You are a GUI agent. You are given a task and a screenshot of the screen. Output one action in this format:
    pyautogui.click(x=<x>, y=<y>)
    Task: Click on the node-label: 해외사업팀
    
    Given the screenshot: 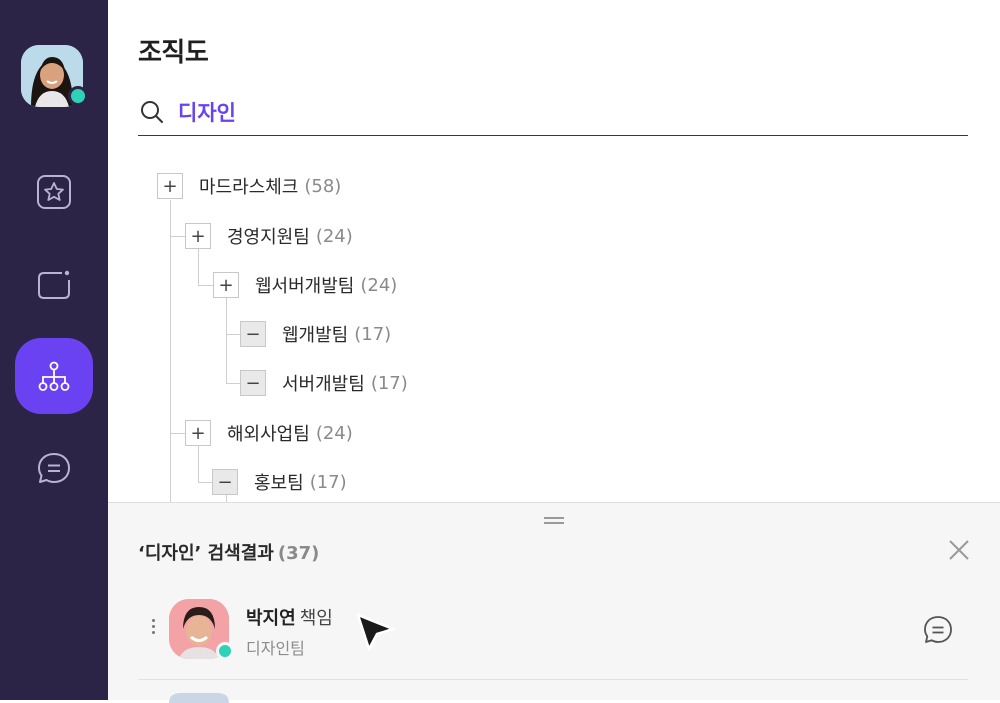 What is the action you would take?
    pyautogui.click(x=268, y=434)
    